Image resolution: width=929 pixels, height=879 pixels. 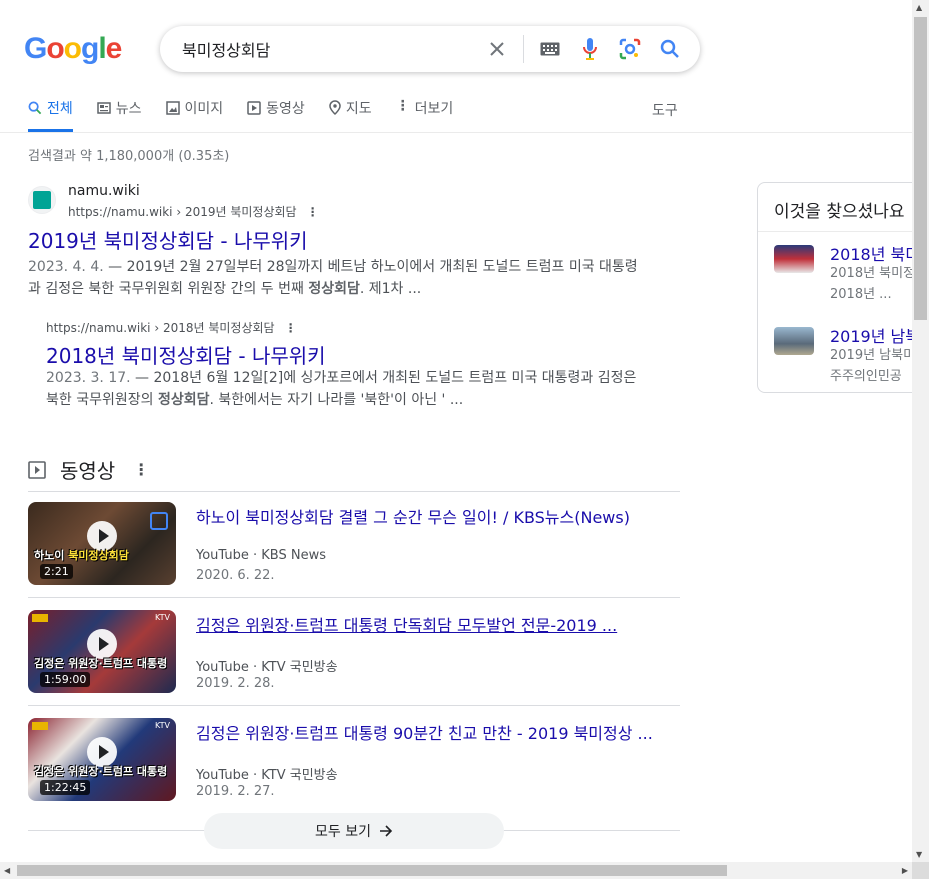 What do you see at coordinates (159, 521) in the screenshot?
I see `expand-icon` at bounding box center [159, 521].